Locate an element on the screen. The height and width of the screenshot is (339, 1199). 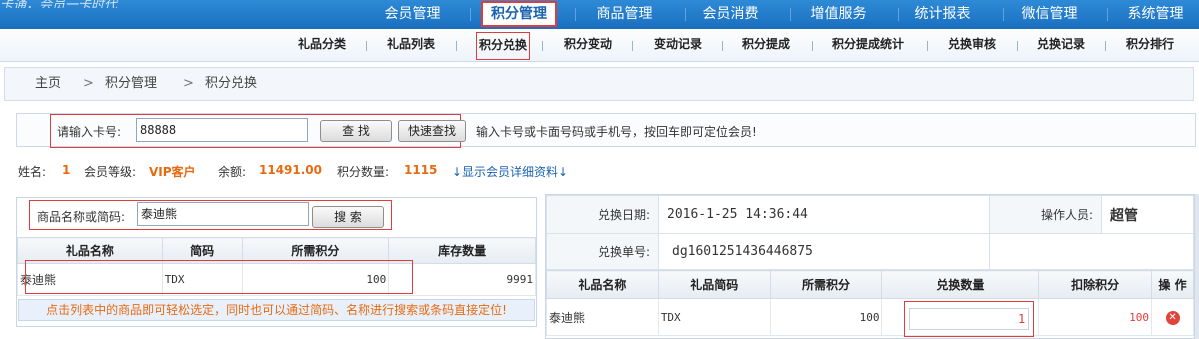
delete-icon: ✕ is located at coordinates (1172, 317).